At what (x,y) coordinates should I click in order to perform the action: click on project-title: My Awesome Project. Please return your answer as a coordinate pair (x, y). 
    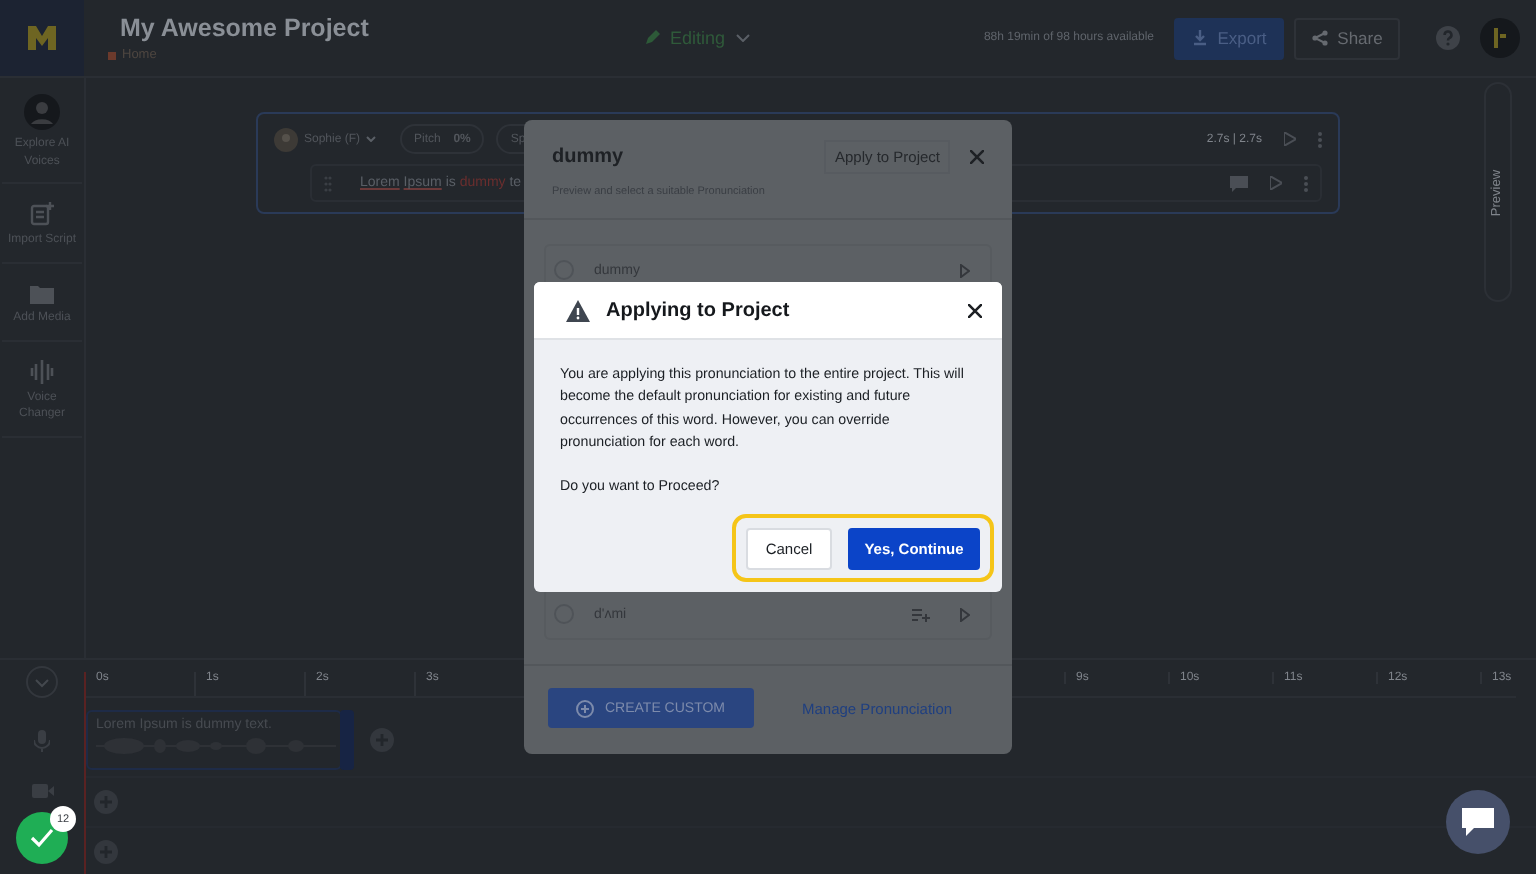
    Looking at the image, I should click on (245, 28).